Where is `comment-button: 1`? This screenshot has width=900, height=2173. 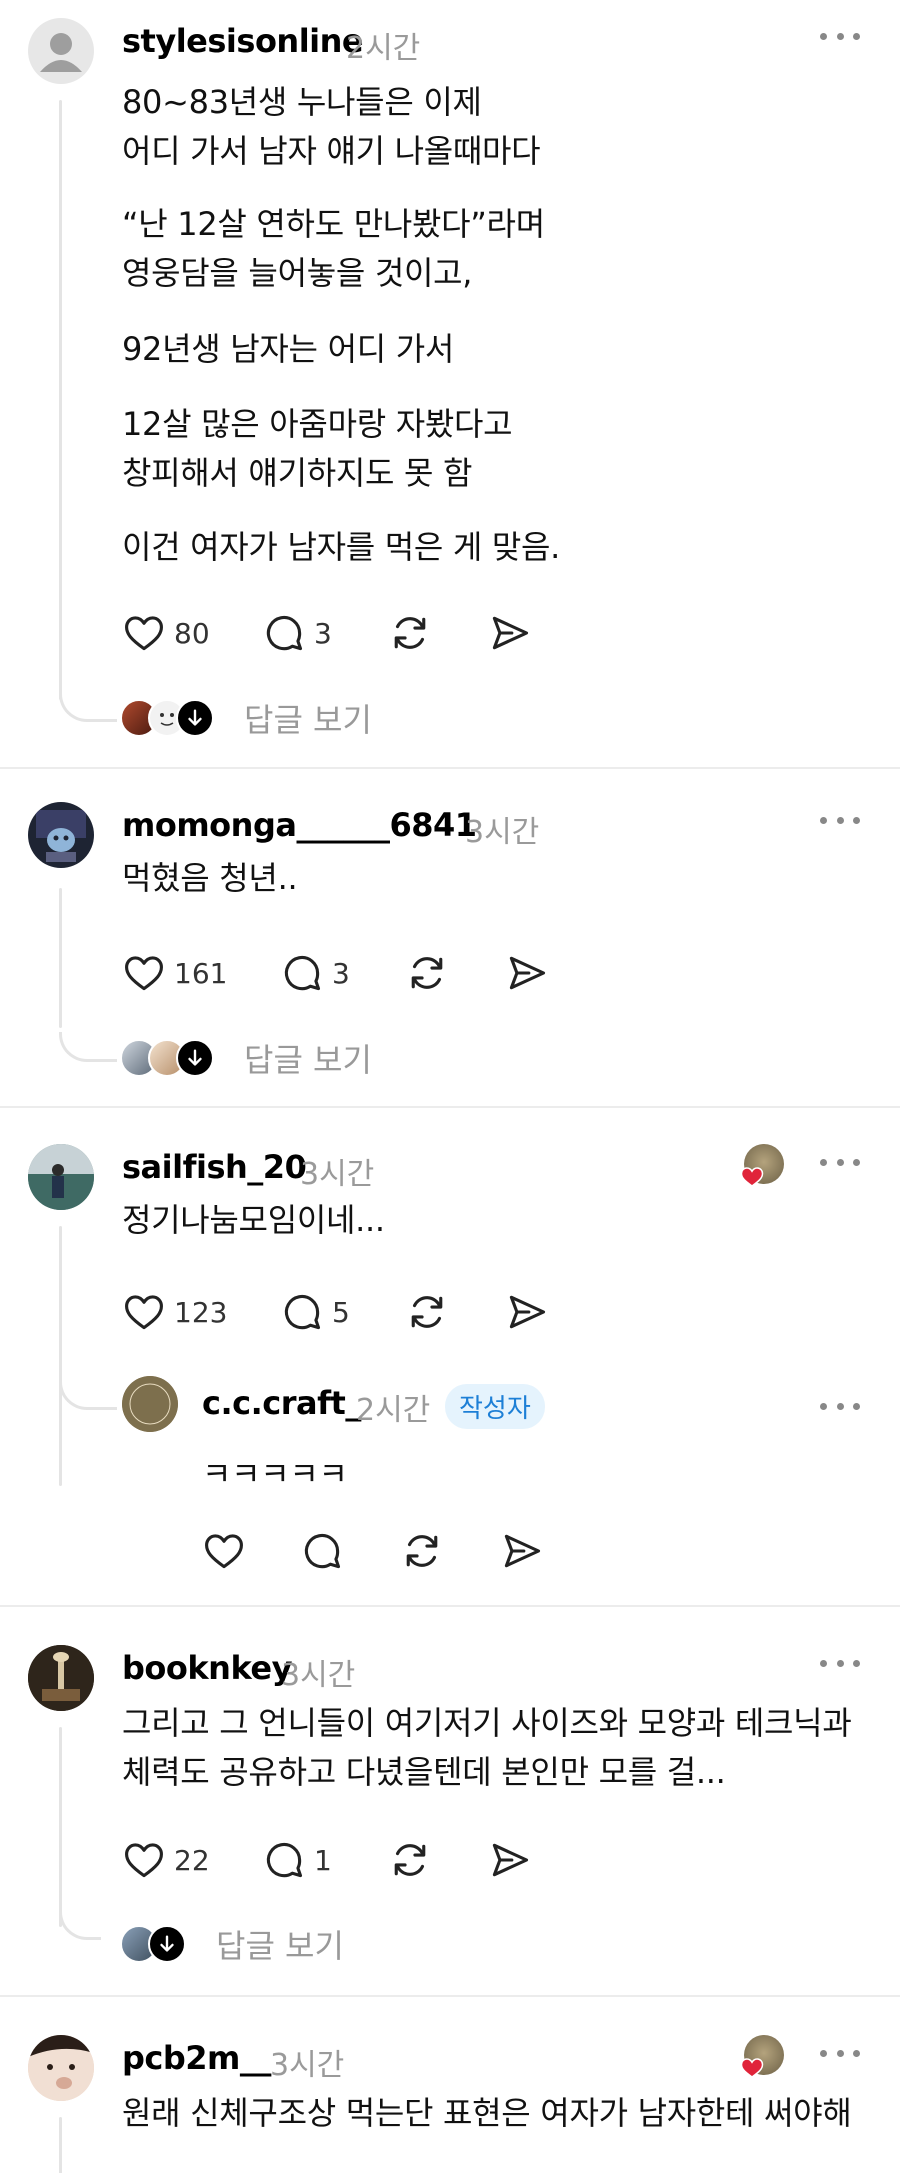 comment-button: 1 is located at coordinates (297, 1860).